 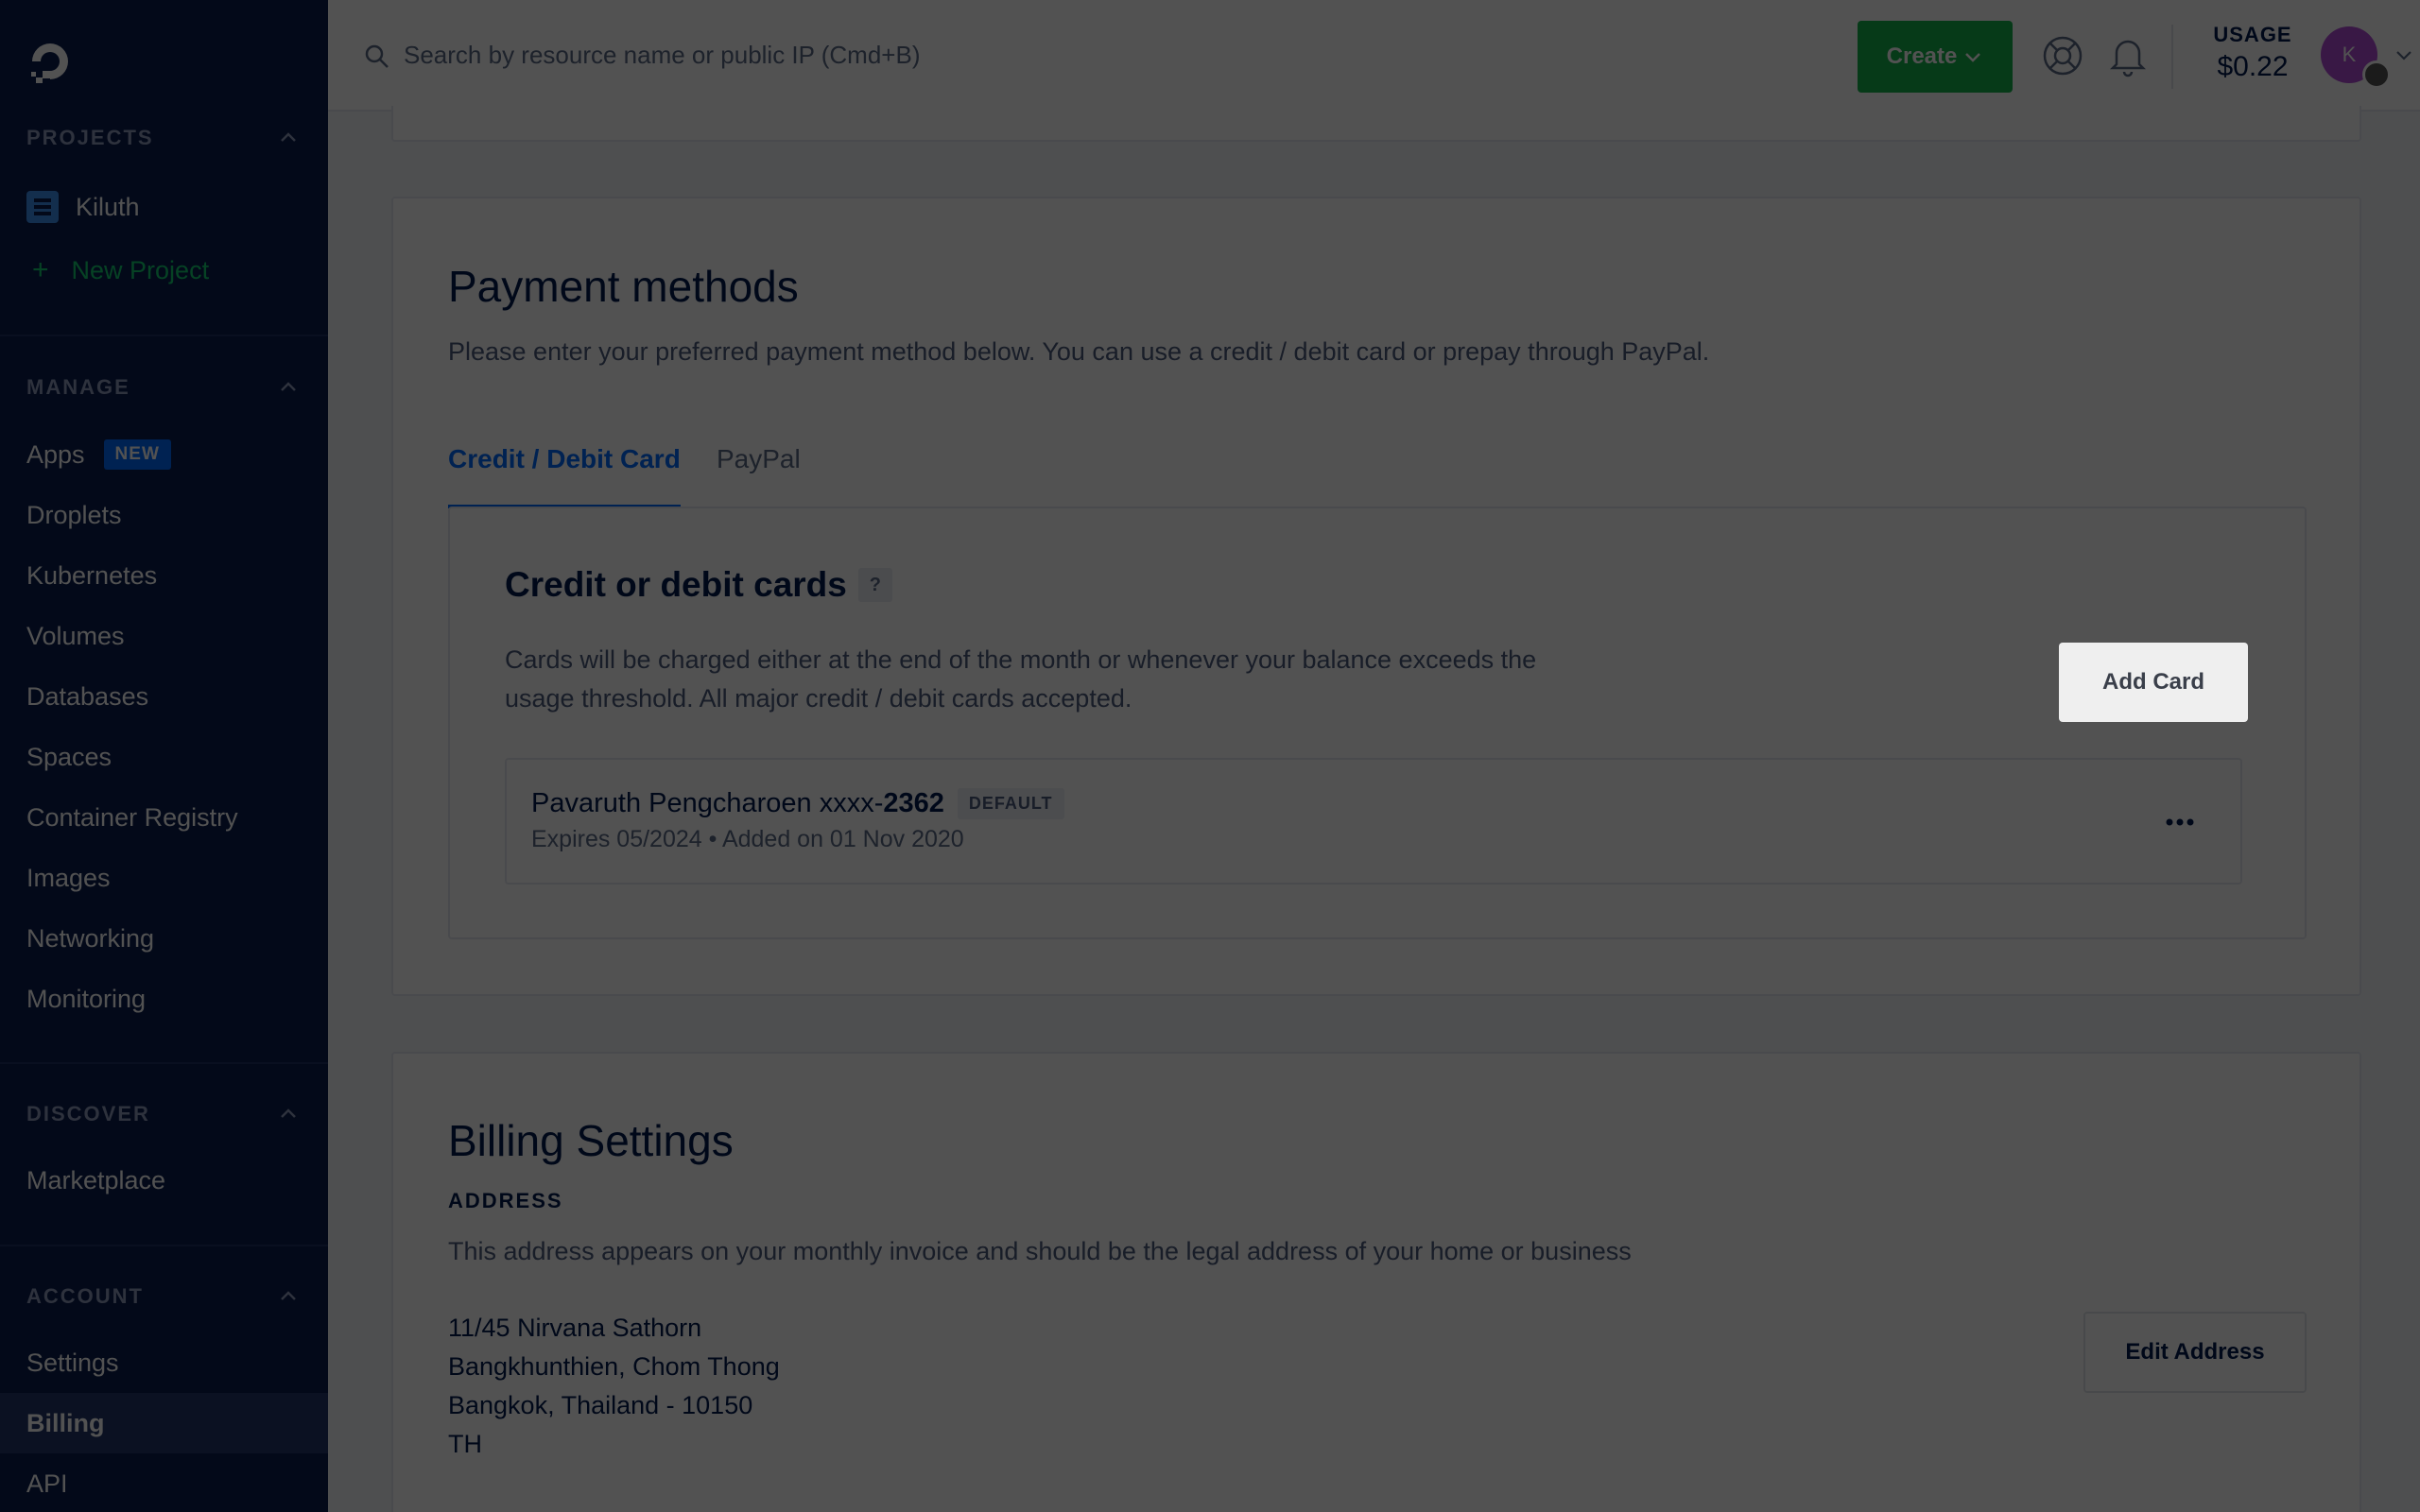 I want to click on sidebar-item-label: Networking, so click(x=91, y=938).